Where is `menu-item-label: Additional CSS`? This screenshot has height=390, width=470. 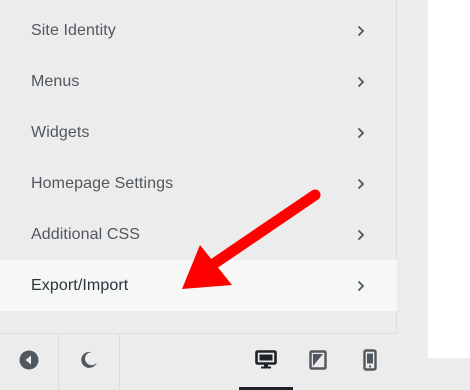 menu-item-label: Additional CSS is located at coordinates (86, 234).